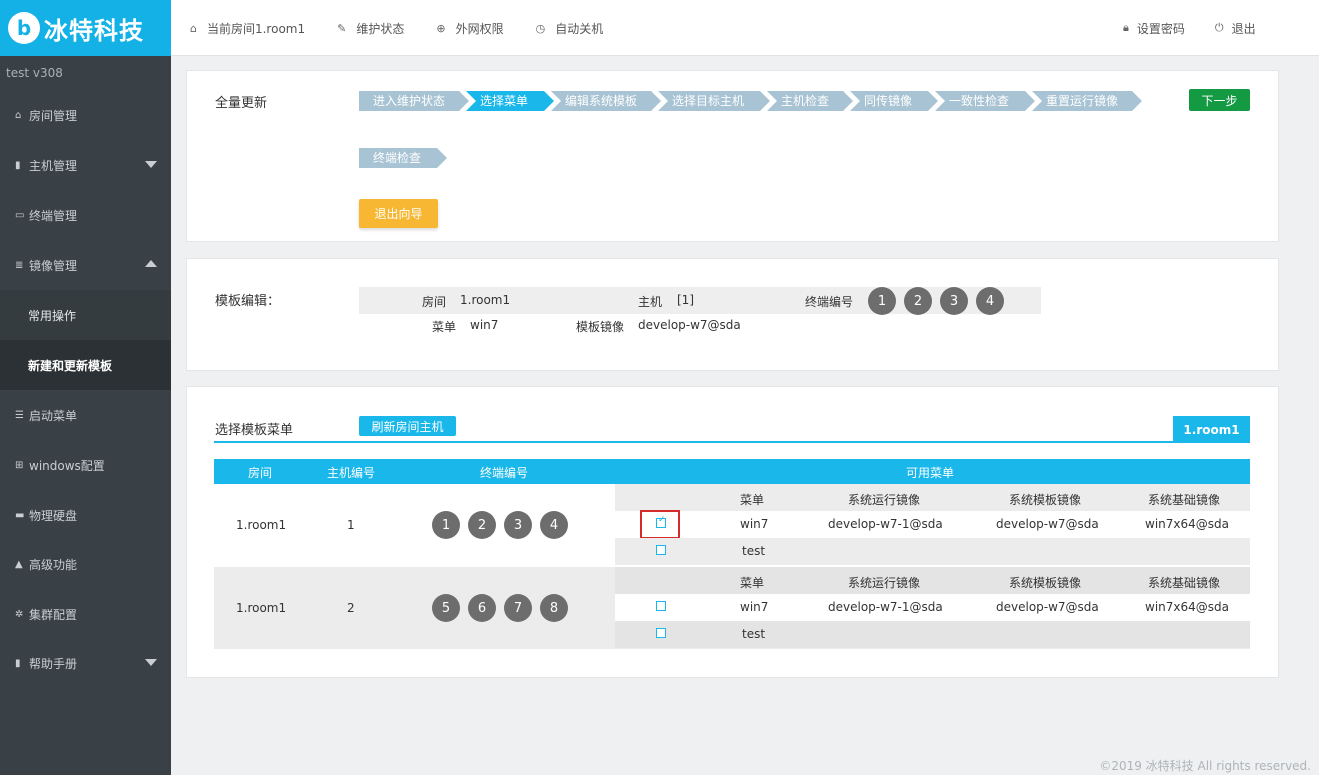 The width and height of the screenshot is (1319, 775). I want to click on next-step-button: 下一步, so click(1219, 100).